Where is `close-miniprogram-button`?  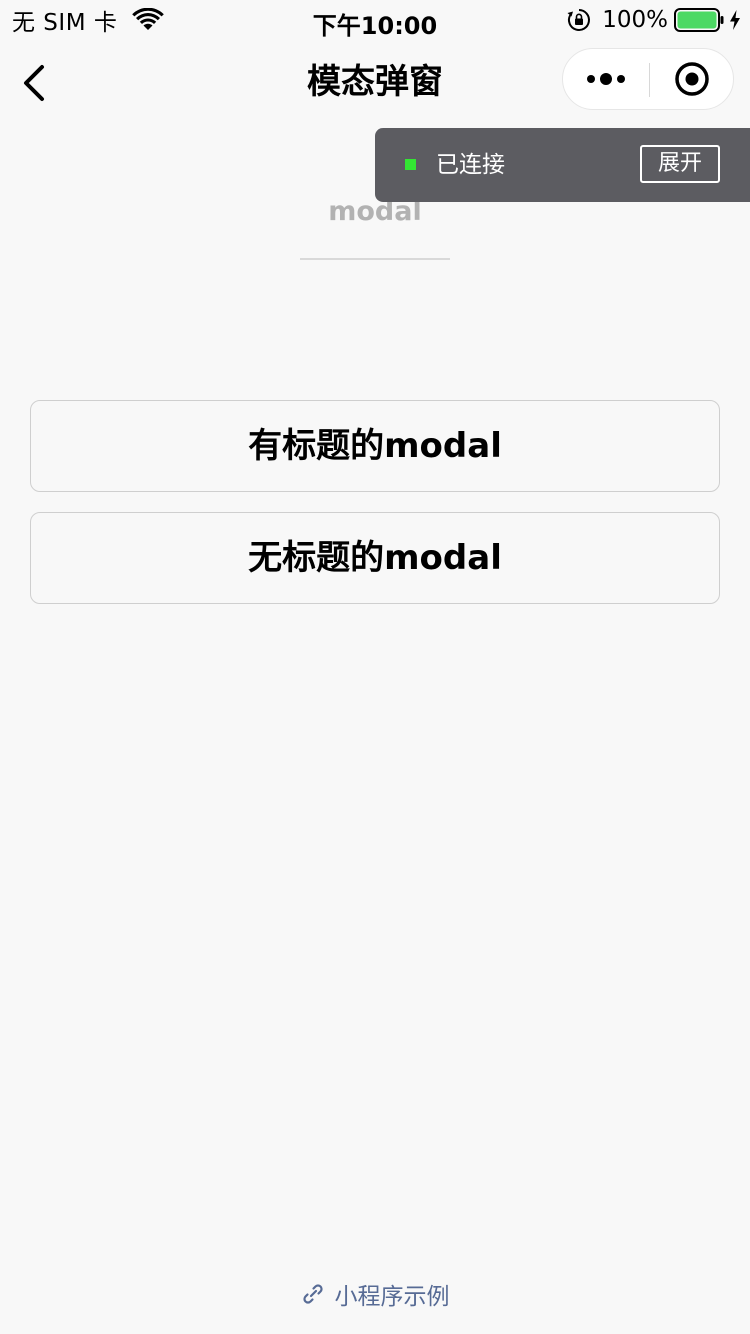 close-miniprogram-button is located at coordinates (692, 79).